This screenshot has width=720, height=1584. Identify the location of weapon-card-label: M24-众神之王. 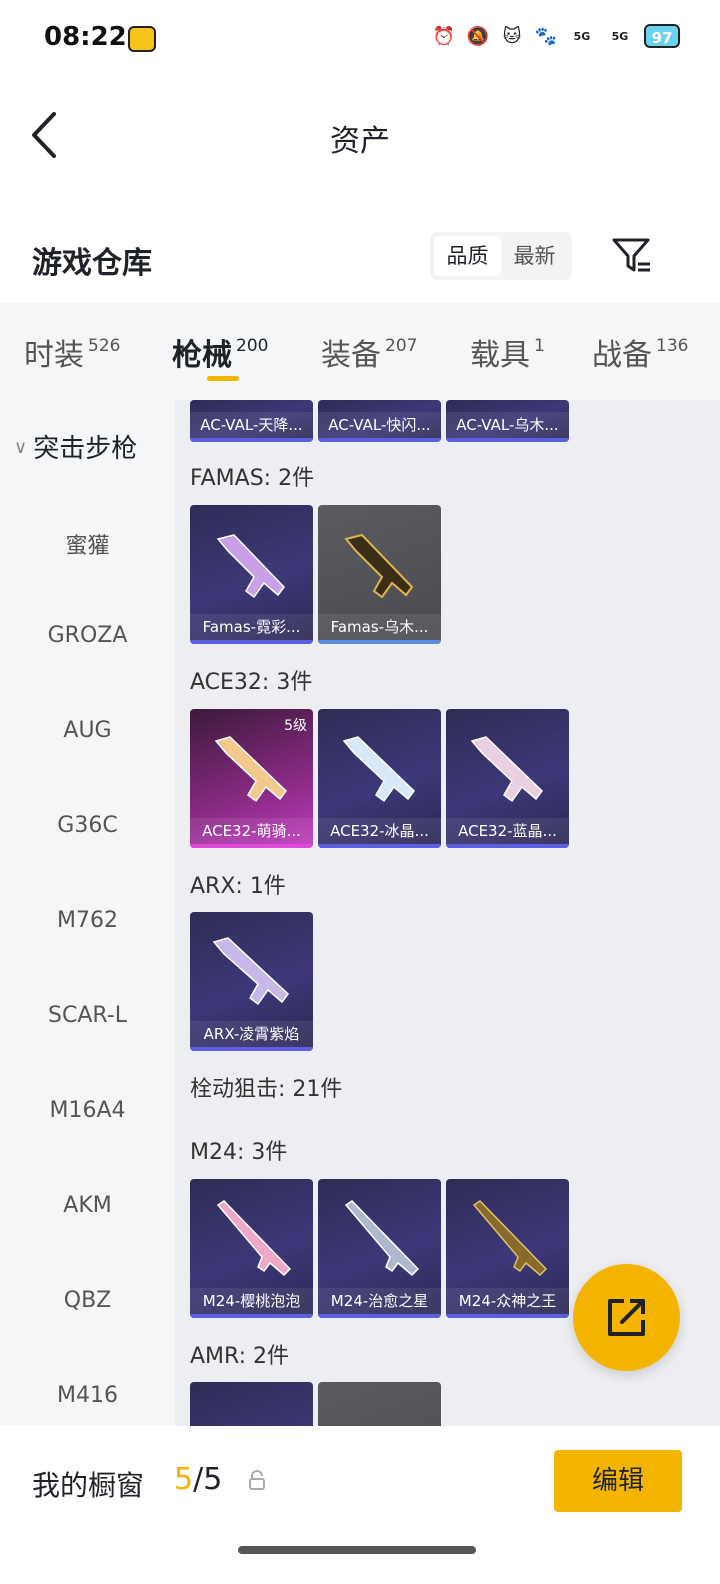
(507, 1301).